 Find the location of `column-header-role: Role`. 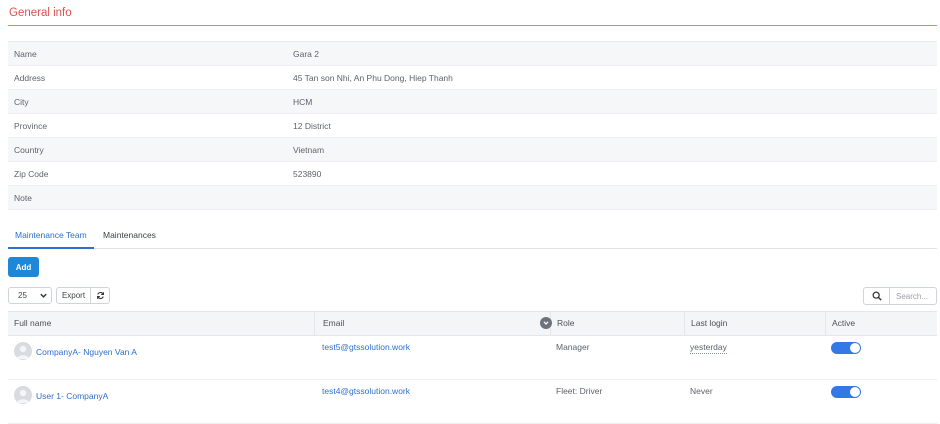

column-header-role: Role is located at coordinates (617, 323).